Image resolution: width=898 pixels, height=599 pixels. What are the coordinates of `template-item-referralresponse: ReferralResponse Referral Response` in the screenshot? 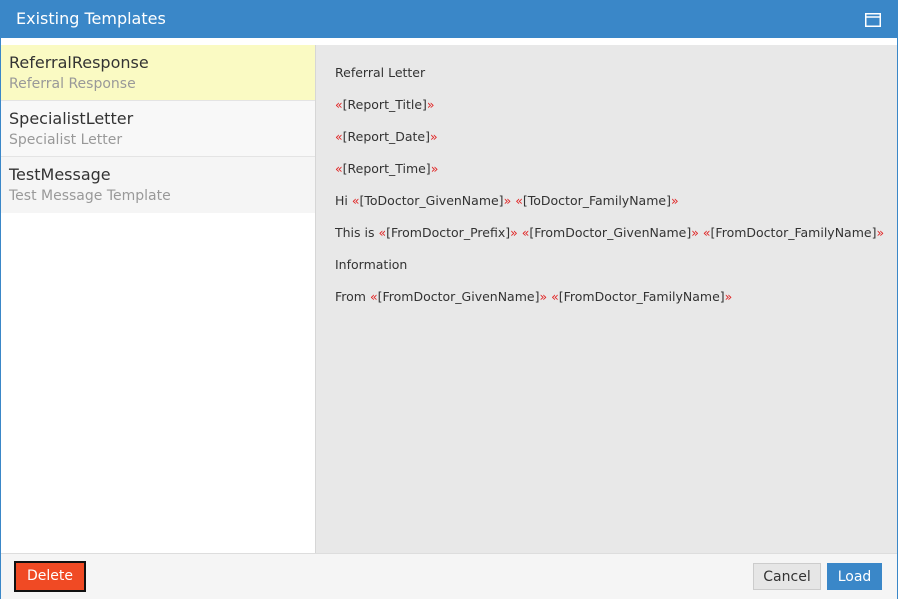 It's located at (158, 73).